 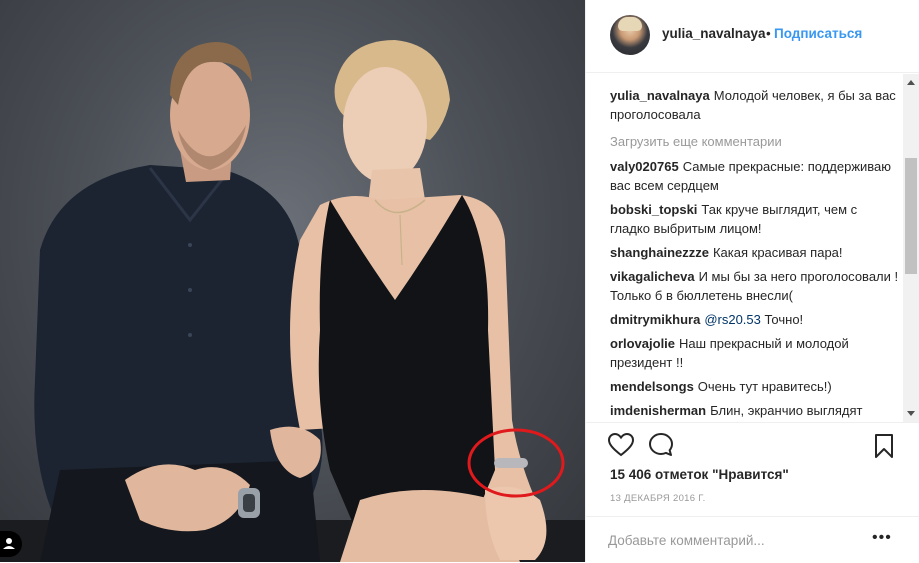 I want to click on user-tag-icon, so click(x=11, y=544).